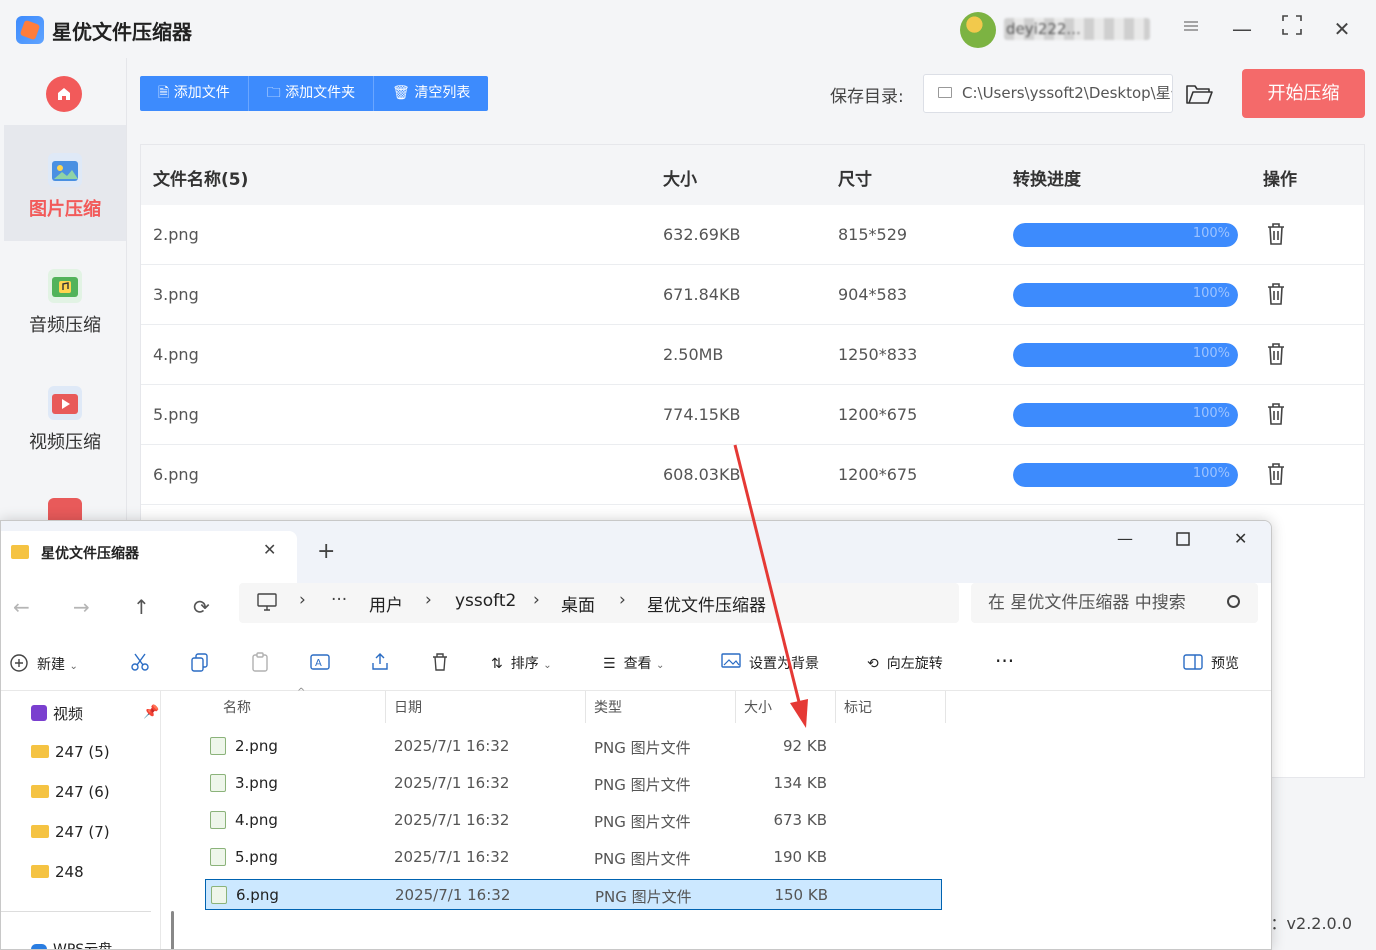  I want to click on nav-item-label: 247 (7), so click(82, 832).